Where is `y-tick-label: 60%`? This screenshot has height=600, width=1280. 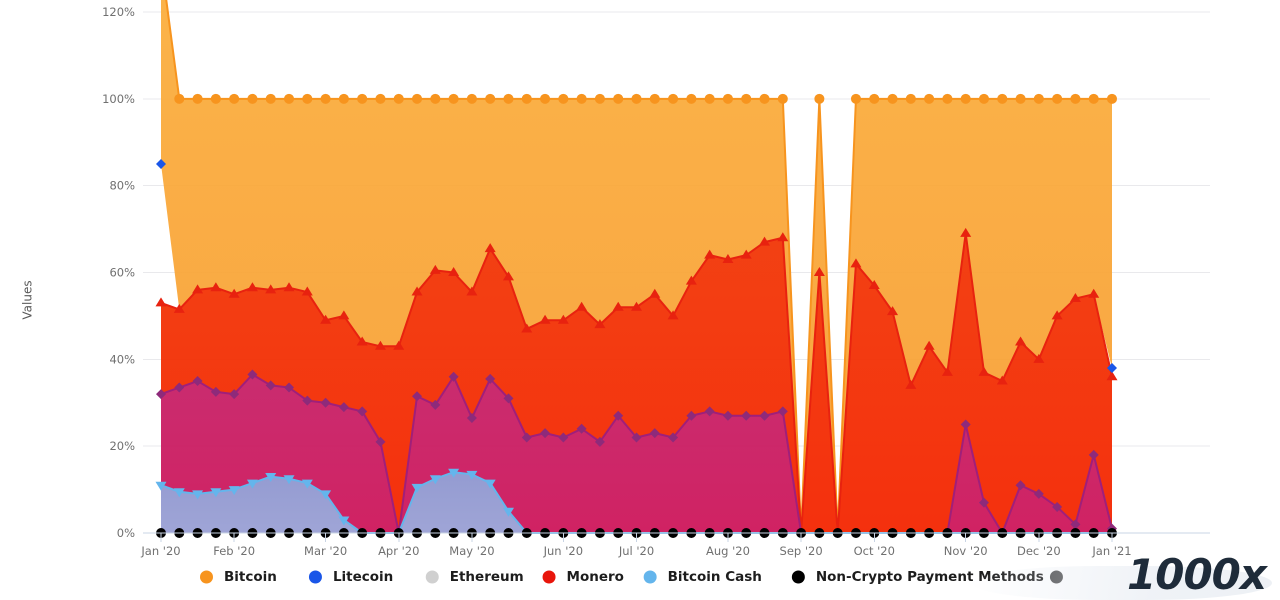
y-tick-label: 60% is located at coordinates (122, 273).